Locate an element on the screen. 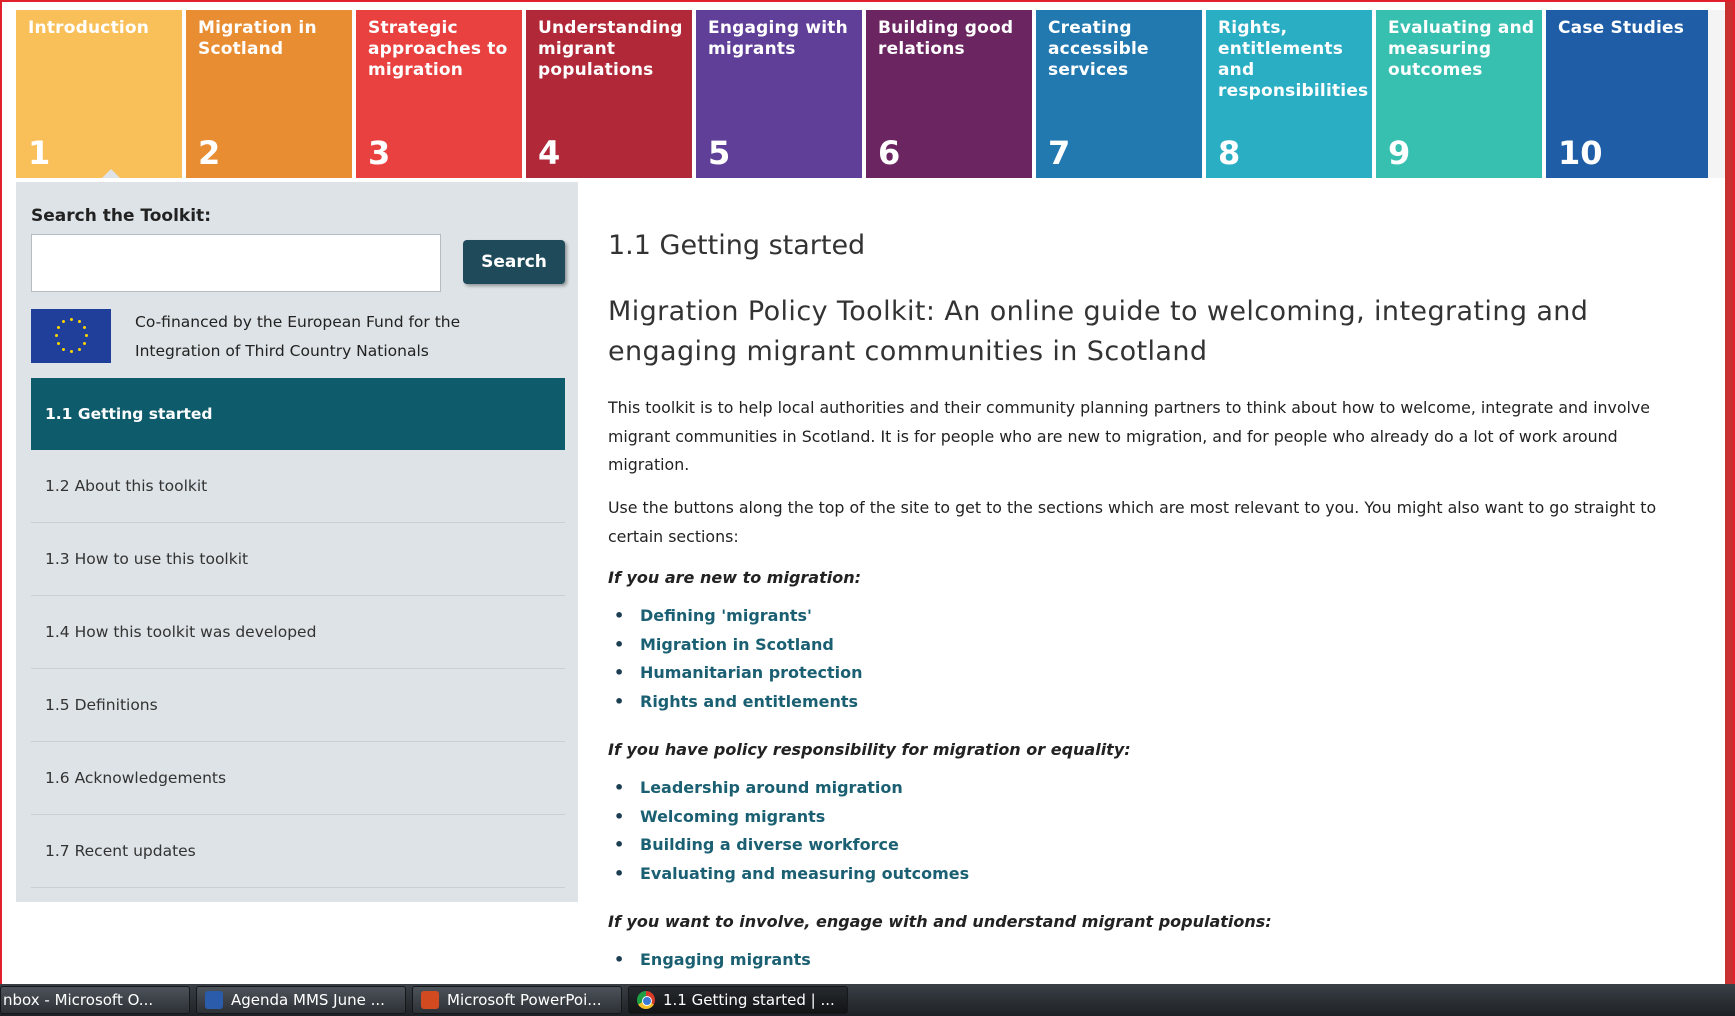 The image size is (1735, 1016). list-item: • Evaluating and measuring outcomes is located at coordinates (788, 873).